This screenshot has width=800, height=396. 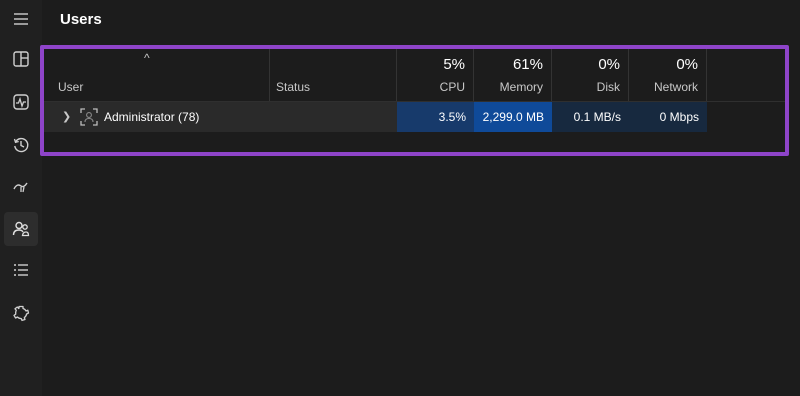 What do you see at coordinates (152, 117) in the screenshot?
I see `user-name: Administrator (78)` at bounding box center [152, 117].